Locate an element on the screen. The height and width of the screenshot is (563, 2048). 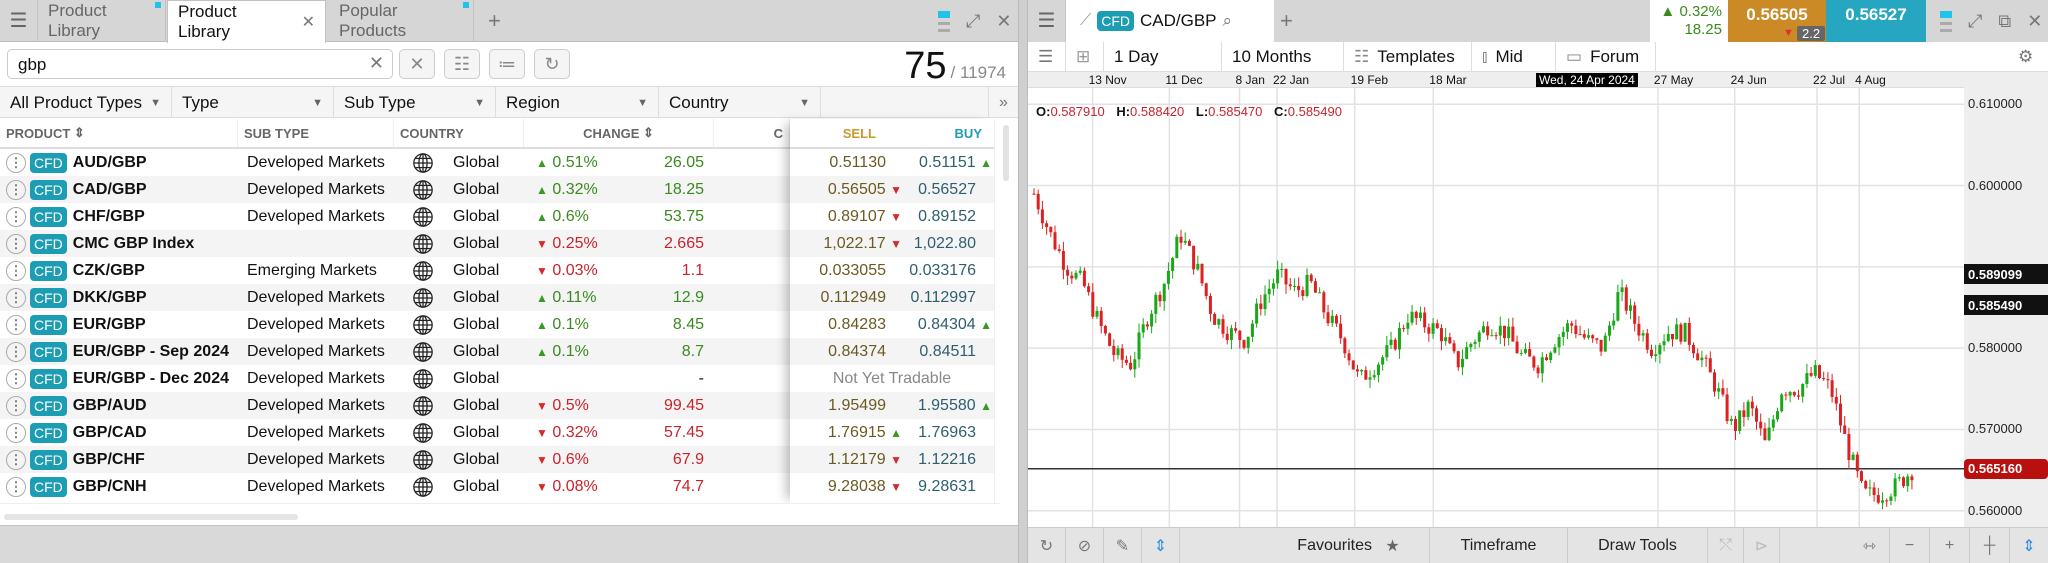
filter-product-types: All Product Types ▼ is located at coordinates (86, 102).